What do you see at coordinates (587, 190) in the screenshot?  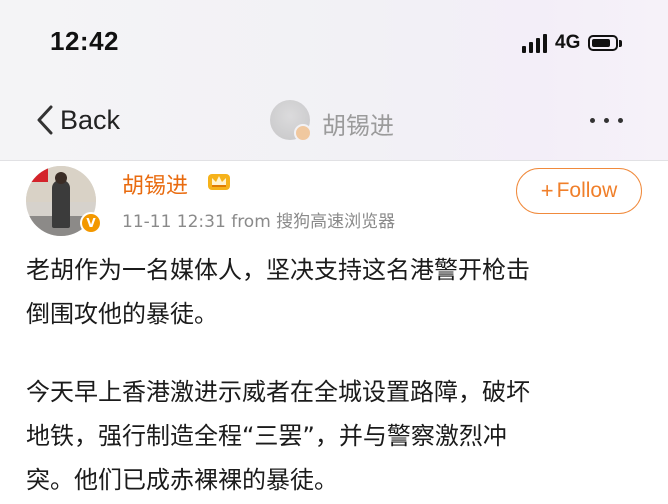 I see `follow-label: Follow` at bounding box center [587, 190].